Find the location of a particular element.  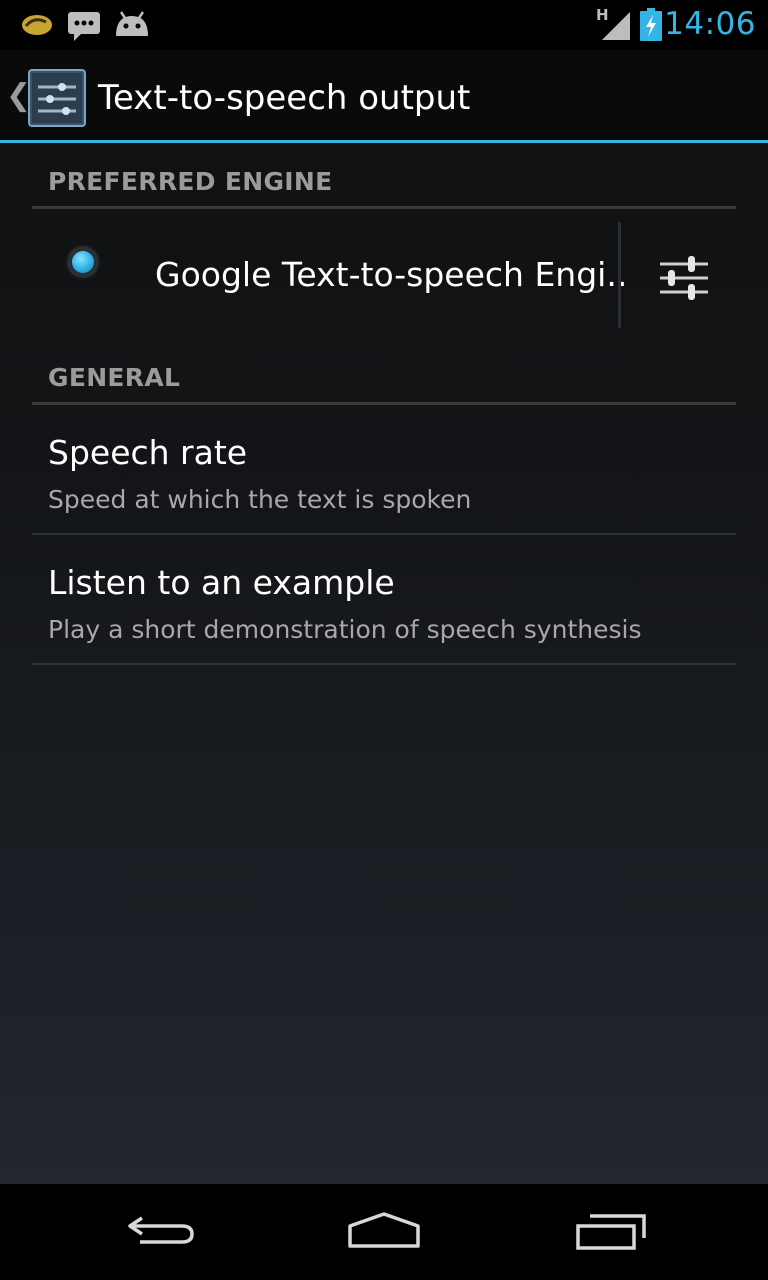

settings-sliders-icon is located at coordinates (57, 98).